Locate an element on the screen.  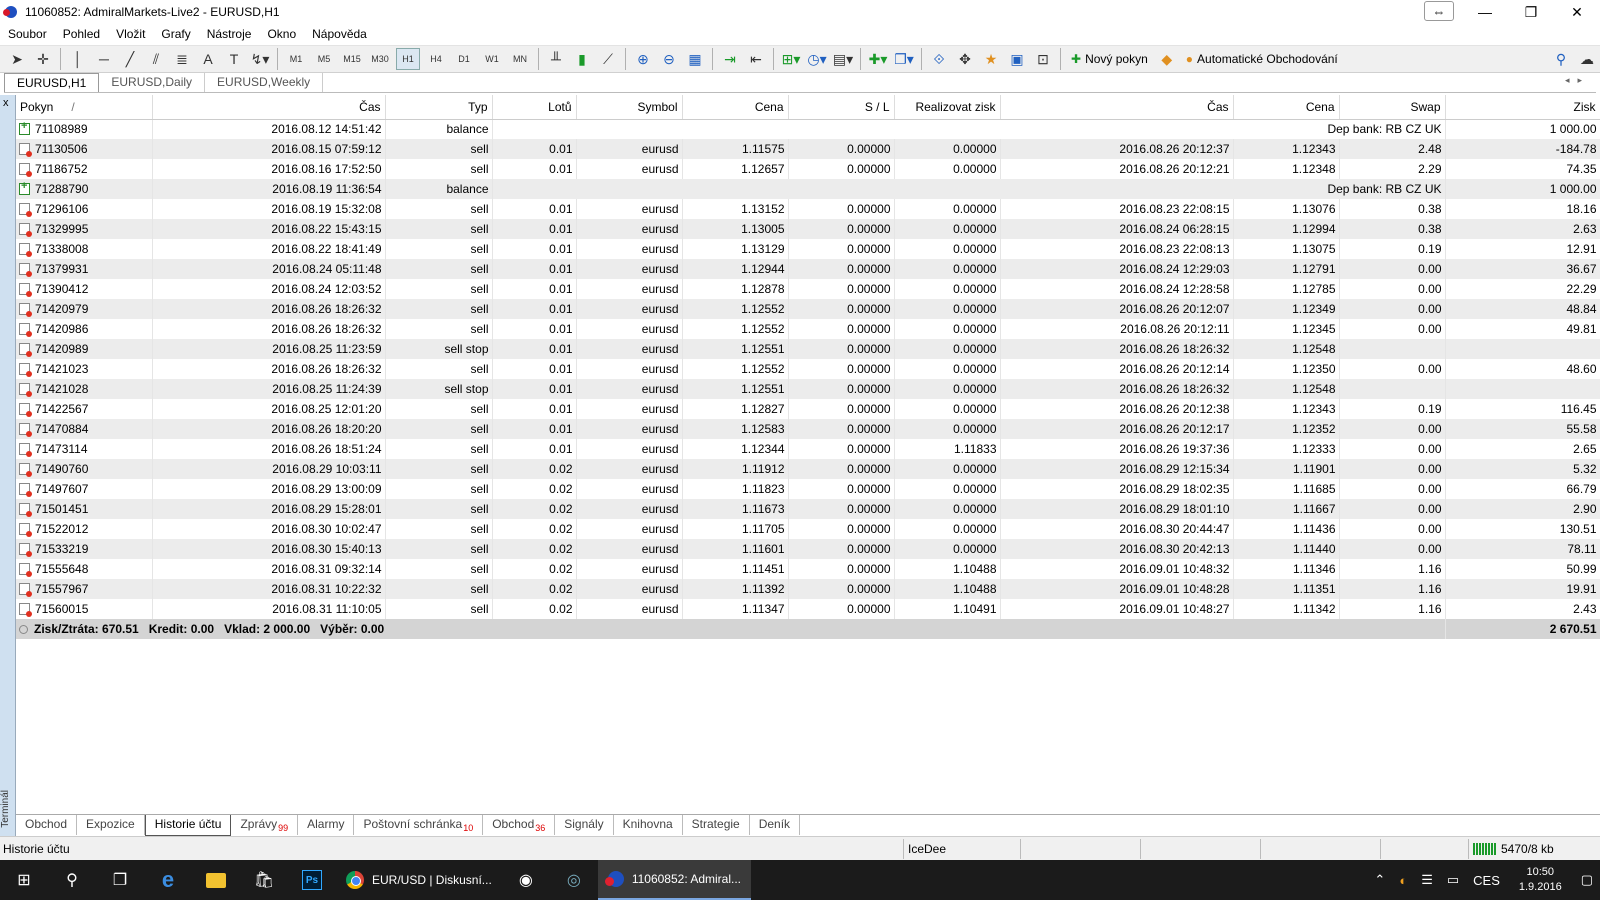
timeframe-m5: M5 is located at coordinates (324, 59).